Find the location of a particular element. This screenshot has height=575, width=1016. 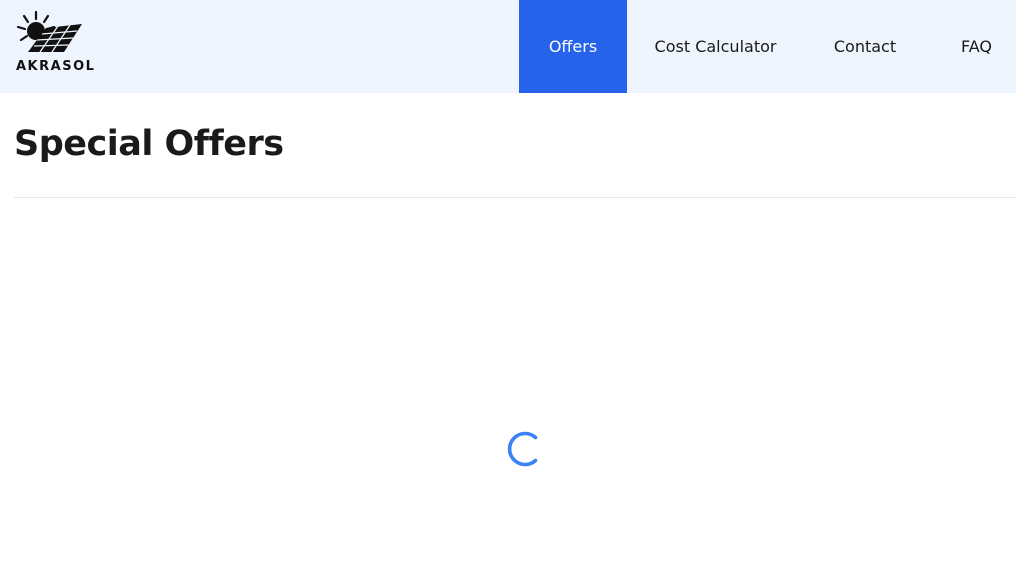

page-title: Special Offers is located at coordinates (149, 144).